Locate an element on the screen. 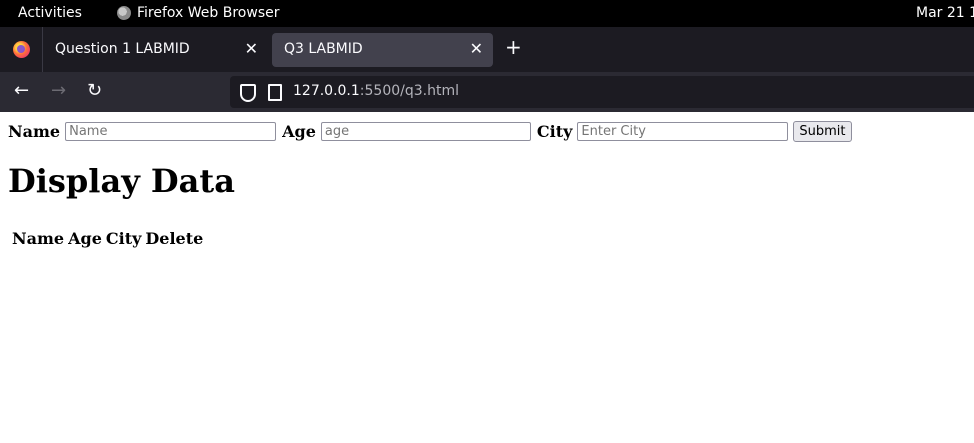 This screenshot has width=974, height=443. app-menu: Firefox Web Browser is located at coordinates (198, 13).